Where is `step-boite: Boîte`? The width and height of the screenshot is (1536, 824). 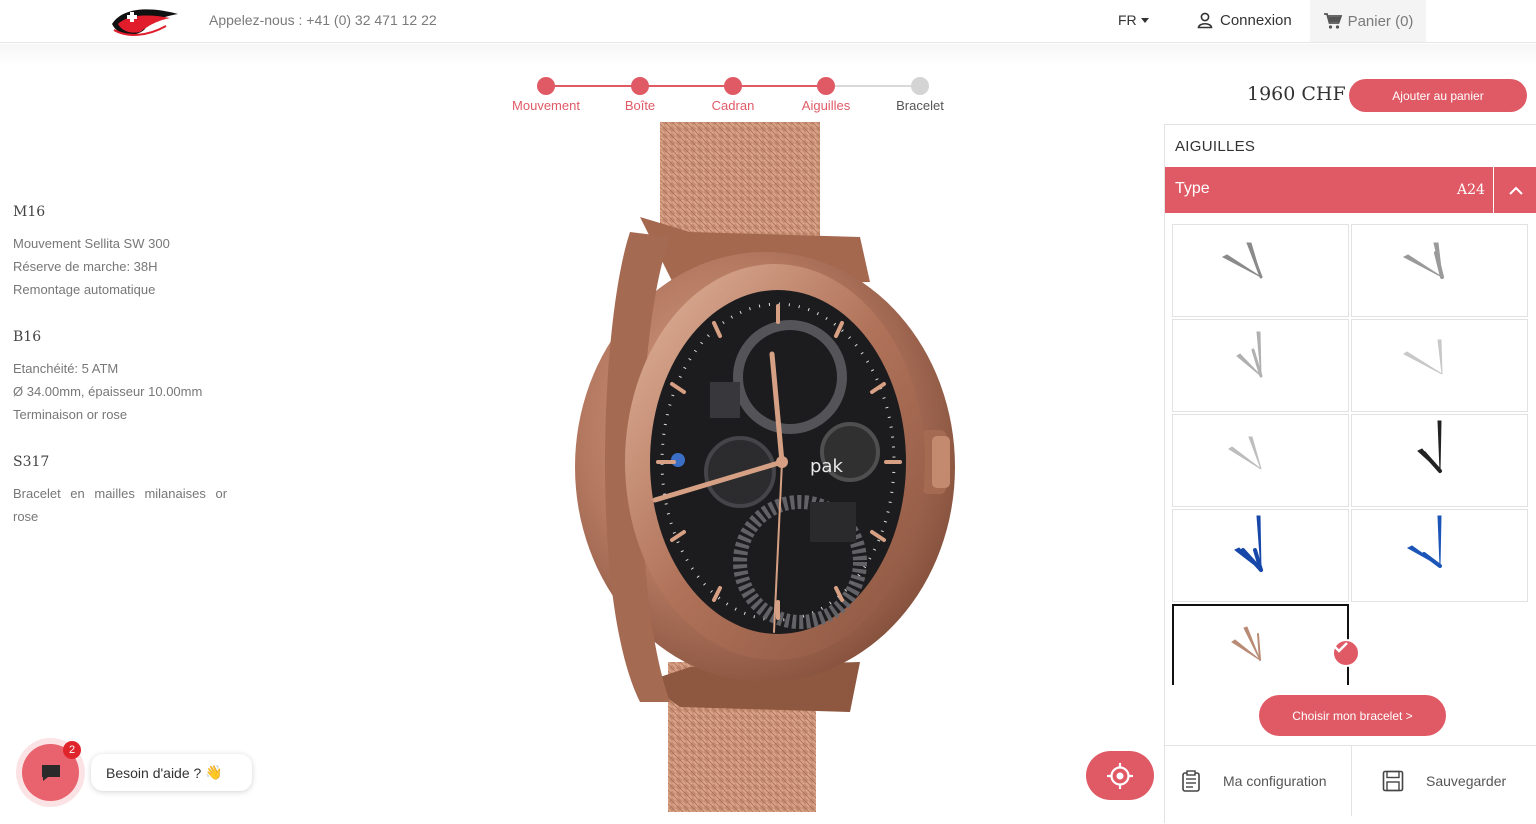 step-boite: Boîte is located at coordinates (640, 95).